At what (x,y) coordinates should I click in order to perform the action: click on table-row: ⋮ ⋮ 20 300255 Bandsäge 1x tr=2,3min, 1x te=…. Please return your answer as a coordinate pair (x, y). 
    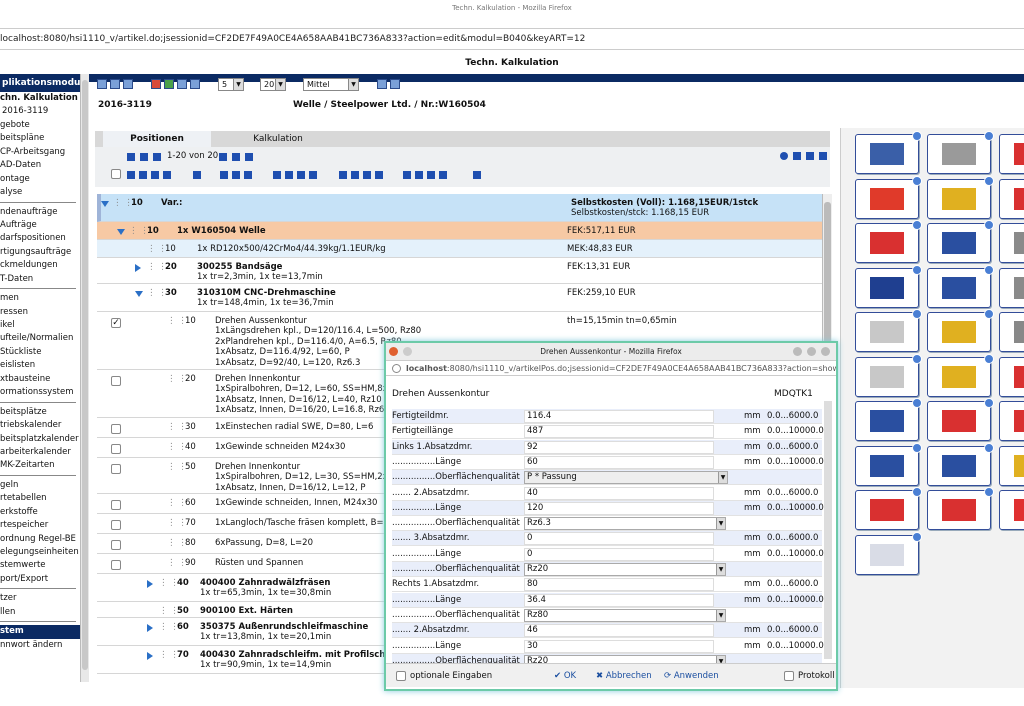
    Looking at the image, I should click on (459, 271).